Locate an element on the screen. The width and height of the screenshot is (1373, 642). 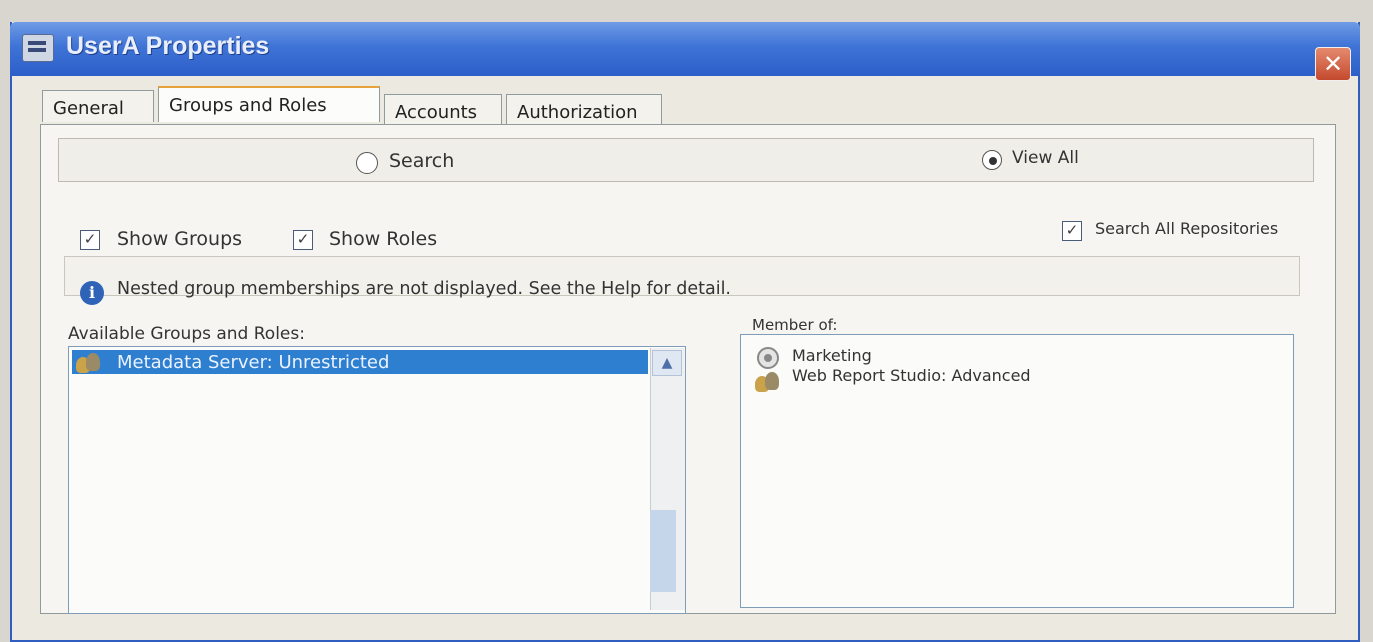
role-icon is located at coordinates (768, 358).